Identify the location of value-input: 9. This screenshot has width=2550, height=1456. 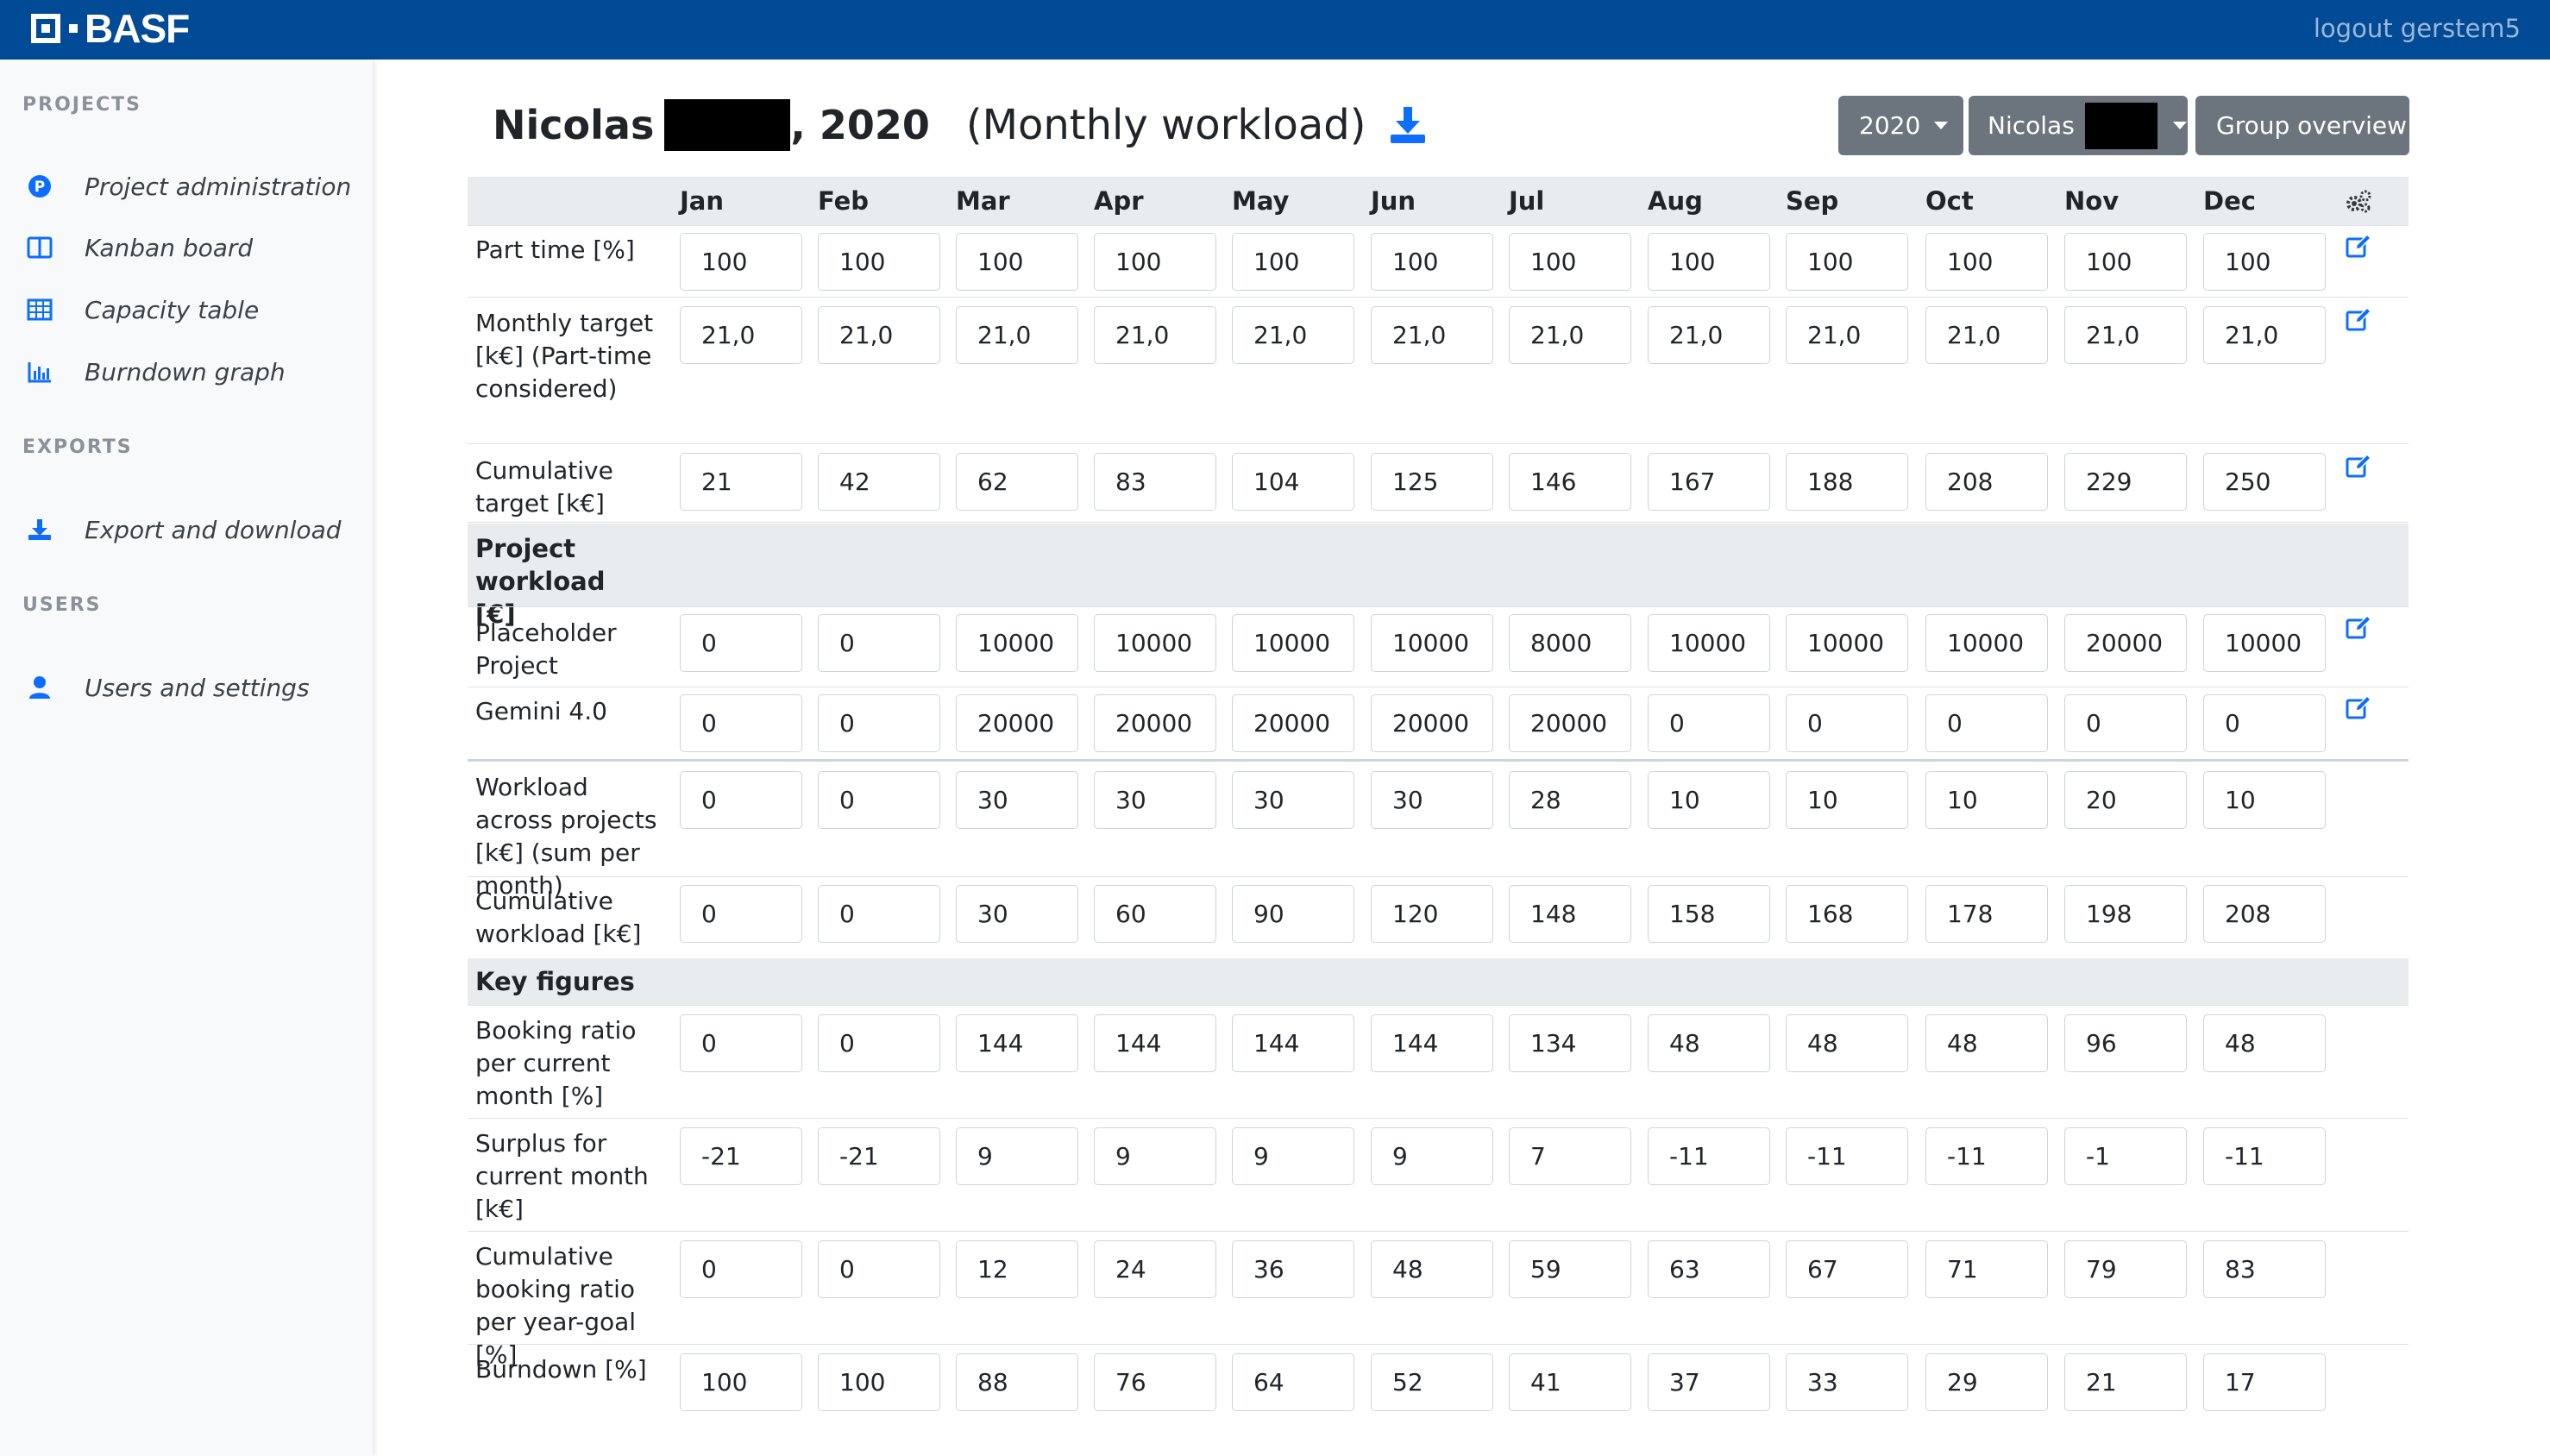
(1432, 1156).